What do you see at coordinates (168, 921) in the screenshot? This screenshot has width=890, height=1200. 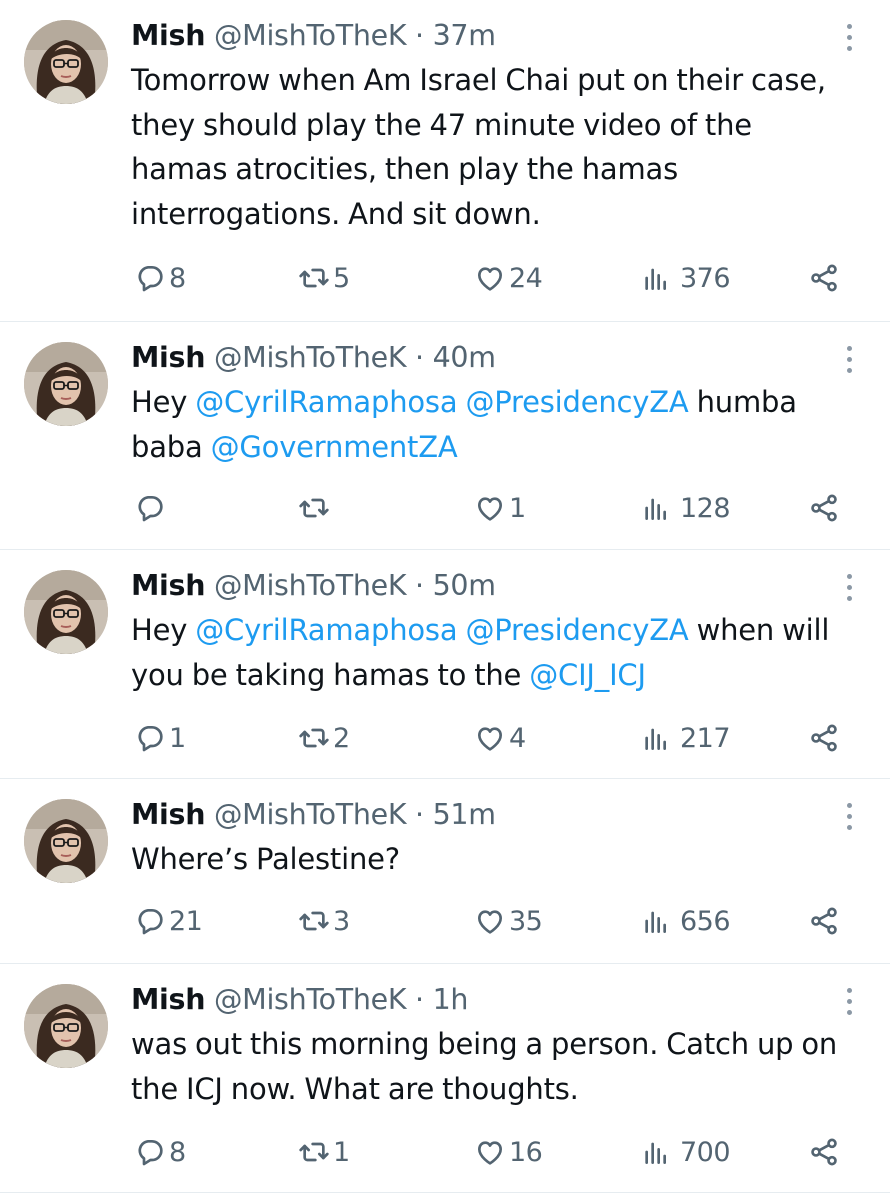 I see `reply-button: 21` at bounding box center [168, 921].